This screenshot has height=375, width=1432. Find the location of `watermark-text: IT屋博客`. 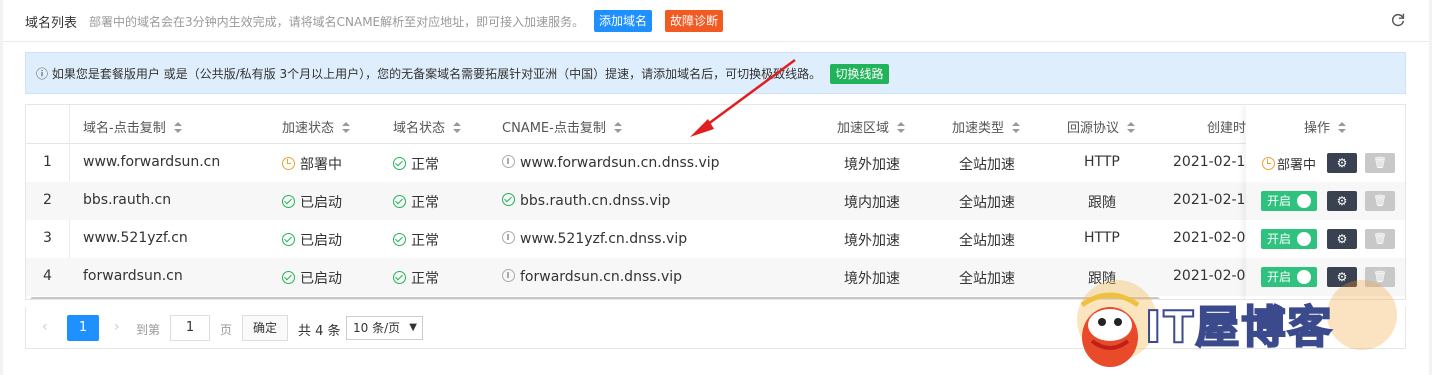

watermark-text: IT屋博客 is located at coordinates (1239, 327).